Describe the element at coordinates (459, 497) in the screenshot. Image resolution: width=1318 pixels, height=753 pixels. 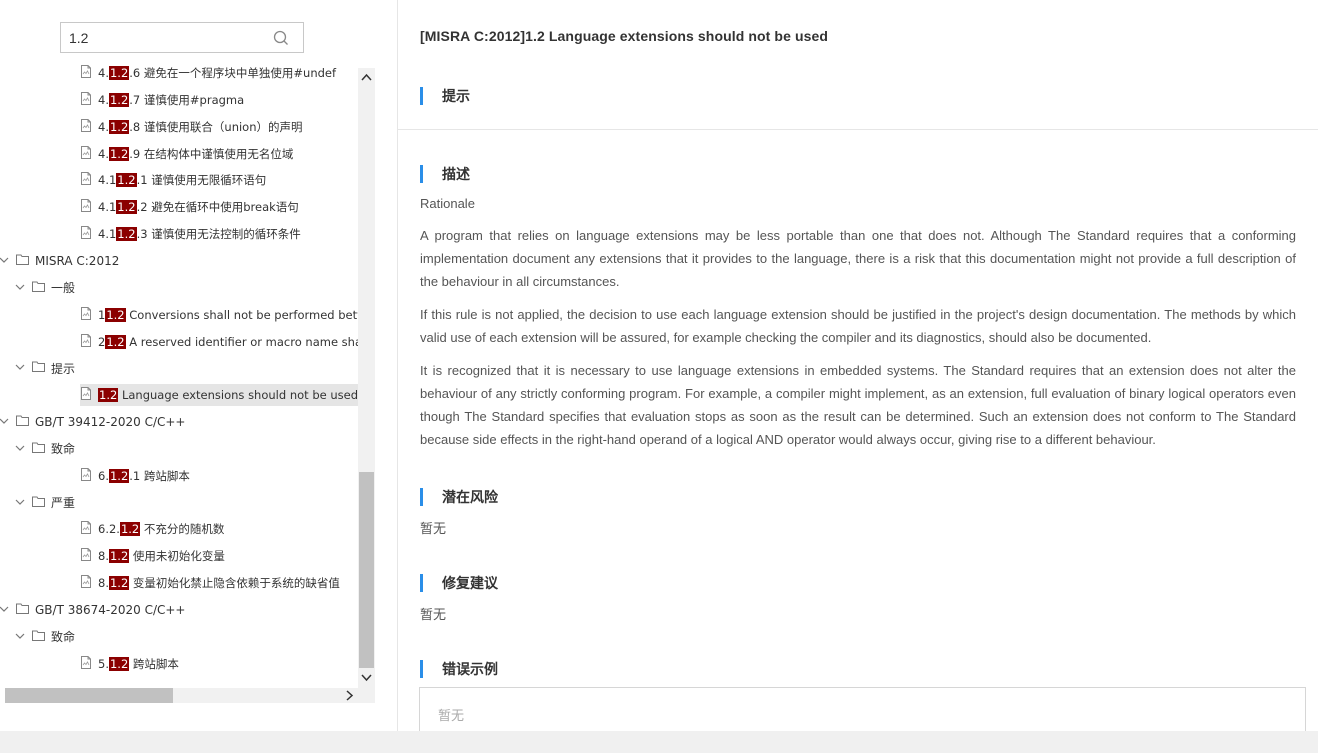
I see `section-risk-heading: 潜在风险` at that location.